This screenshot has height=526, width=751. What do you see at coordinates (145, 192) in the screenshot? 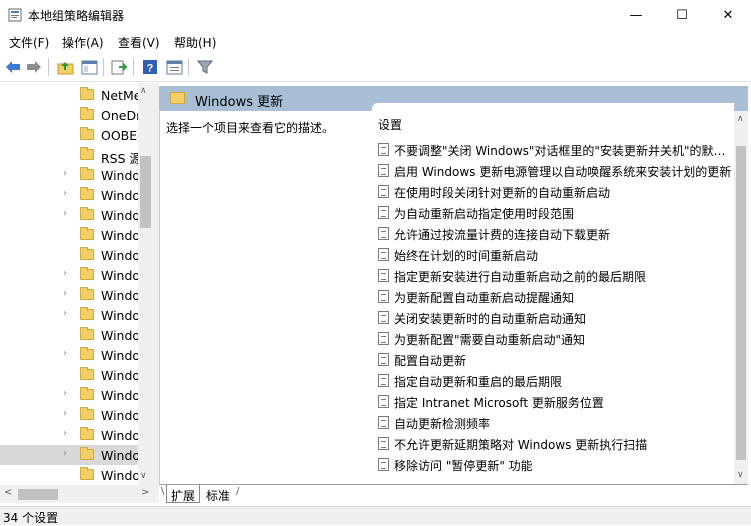
I see `tree-scroll-thumb` at bounding box center [145, 192].